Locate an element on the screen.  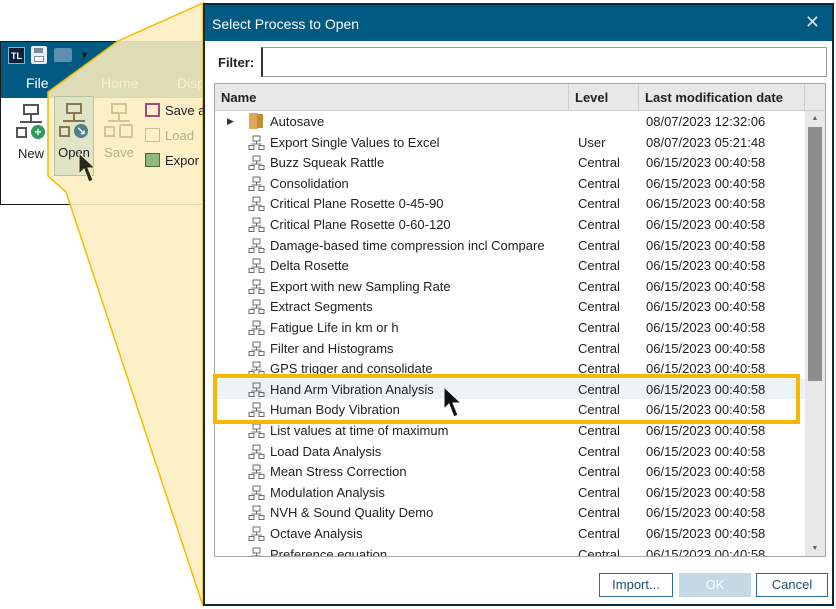
row-name: Consolidation is located at coordinates (309, 183).